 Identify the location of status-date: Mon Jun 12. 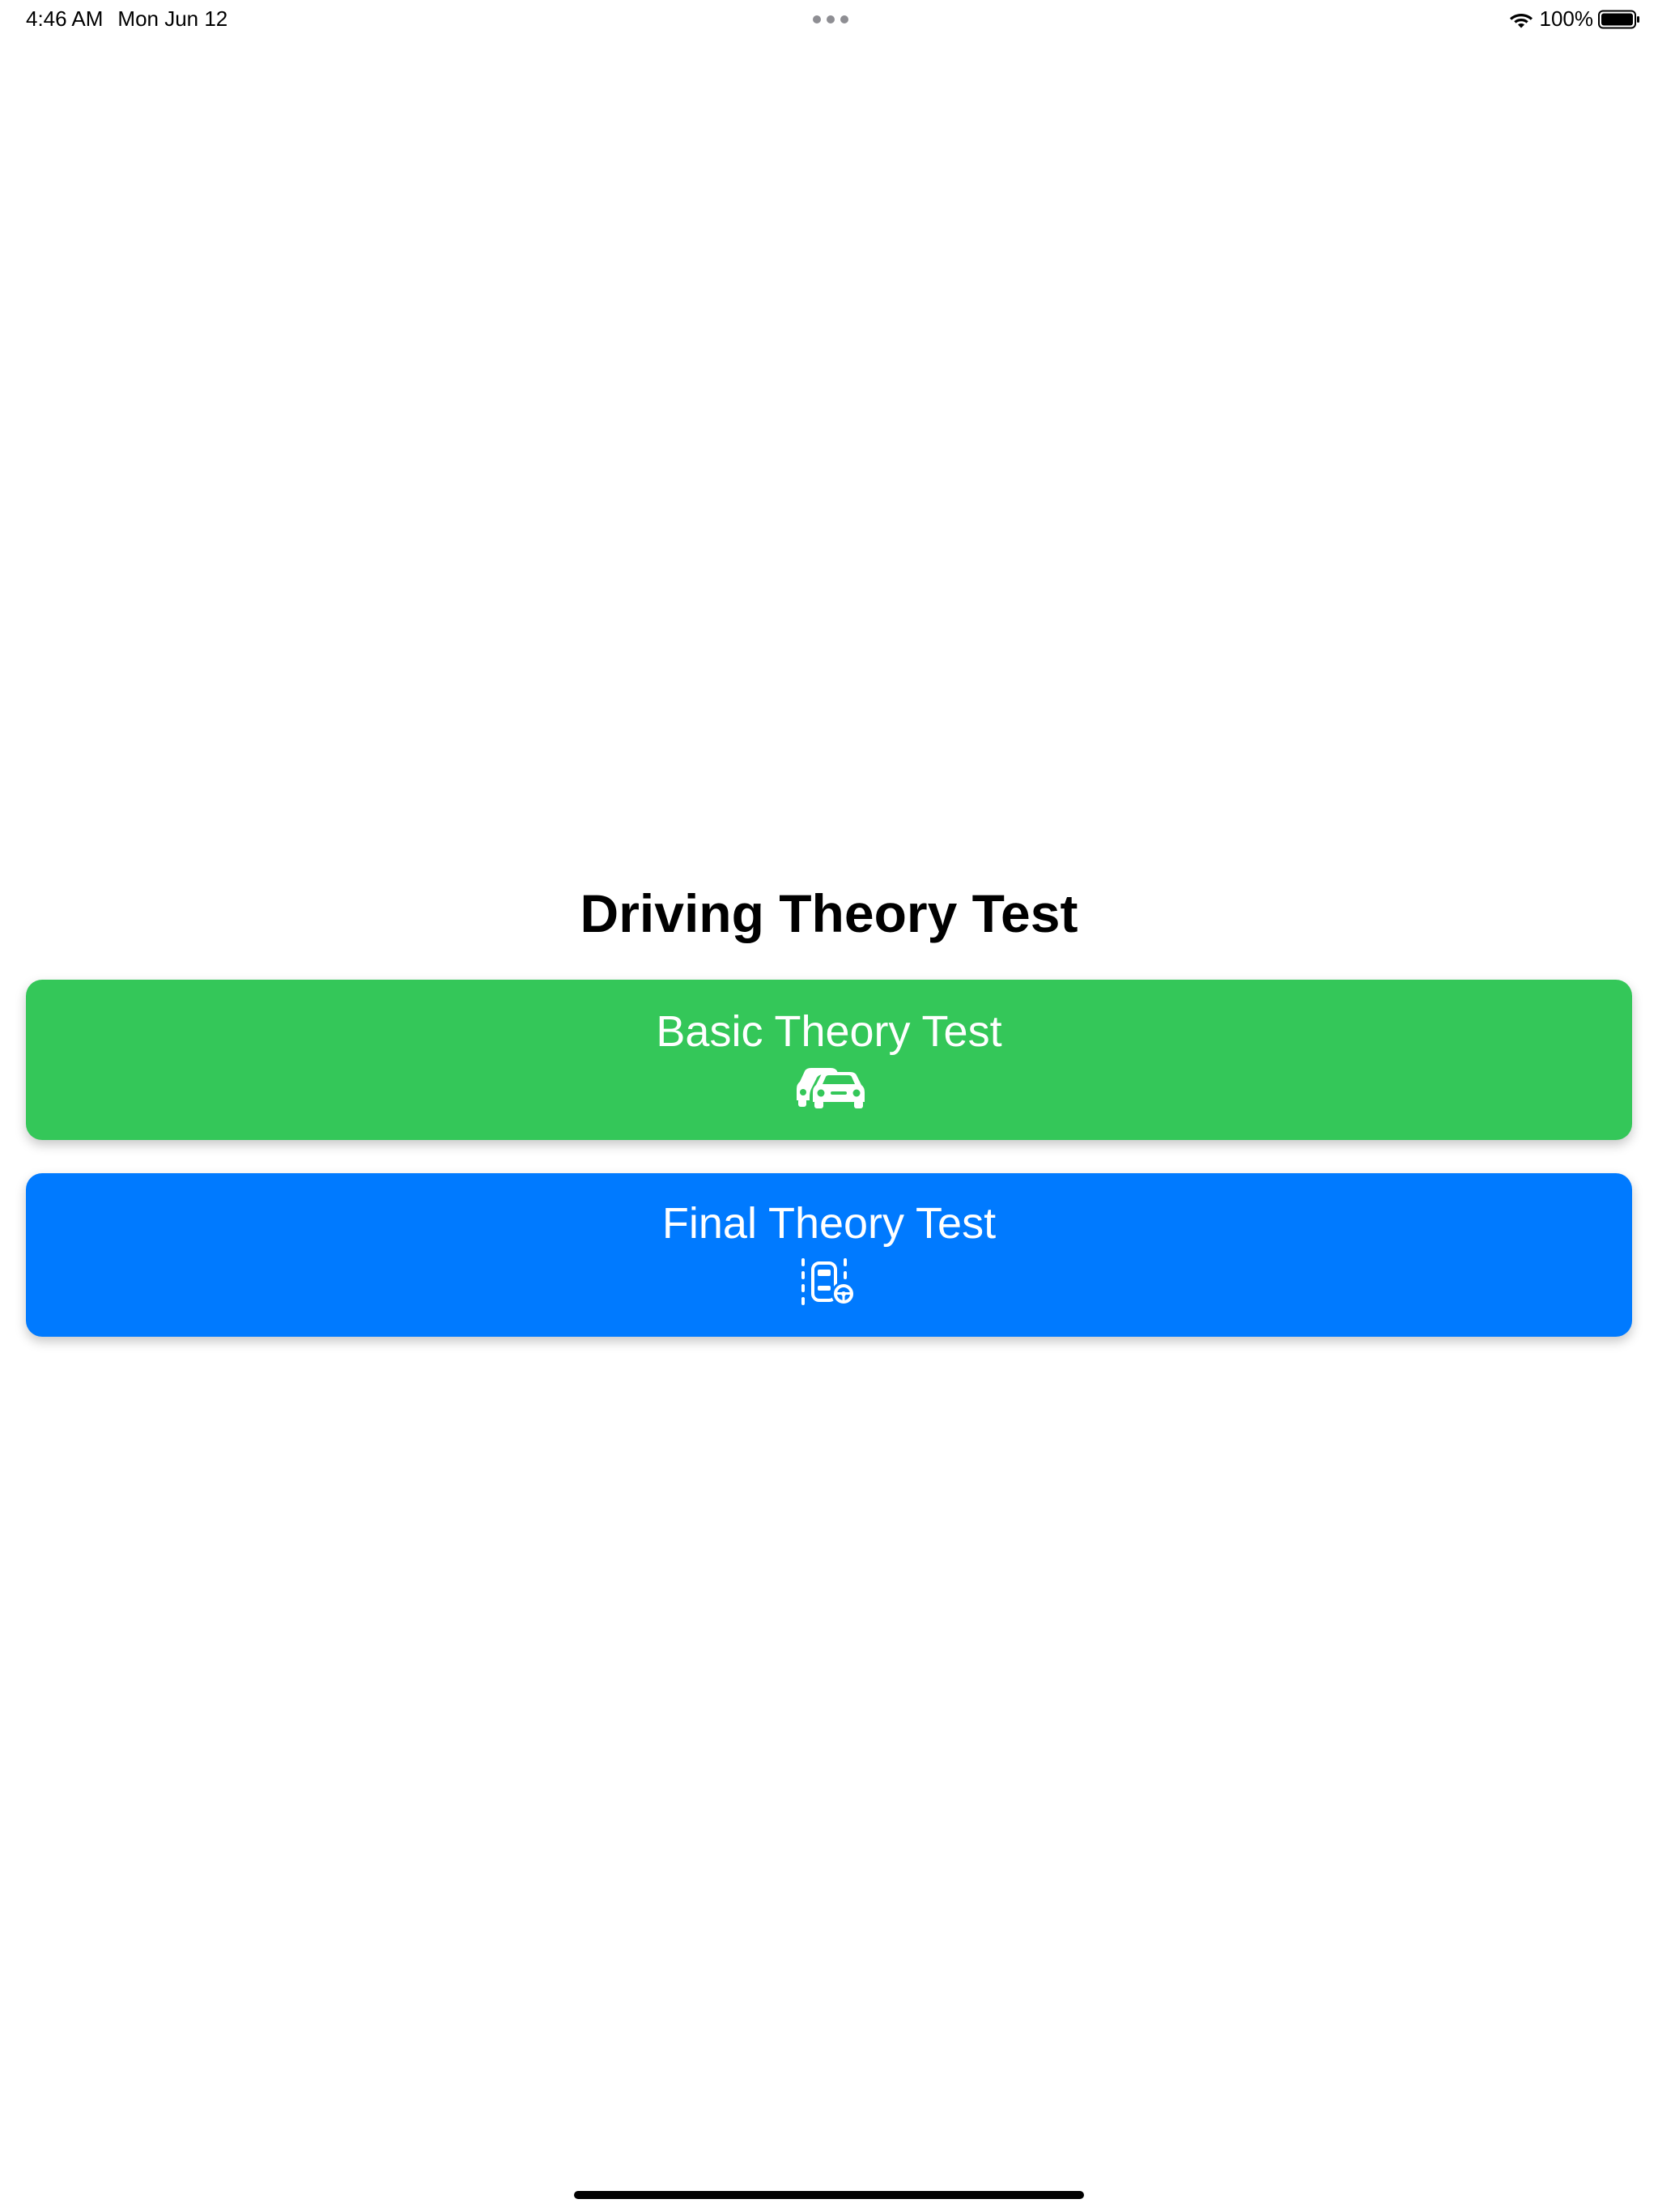
(172, 19).